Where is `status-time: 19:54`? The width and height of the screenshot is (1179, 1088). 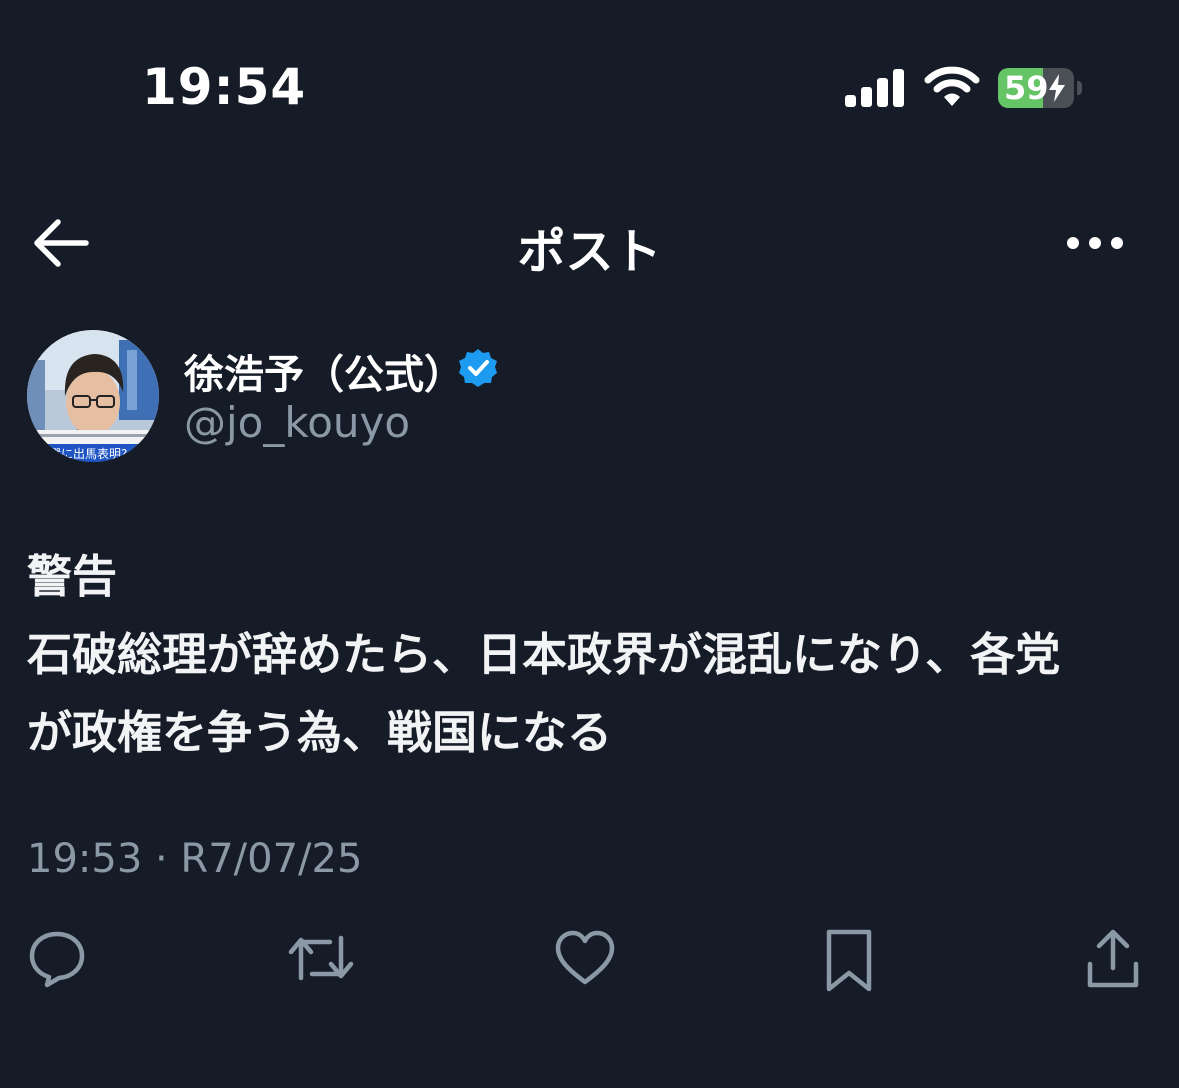 status-time: 19:54 is located at coordinates (224, 87).